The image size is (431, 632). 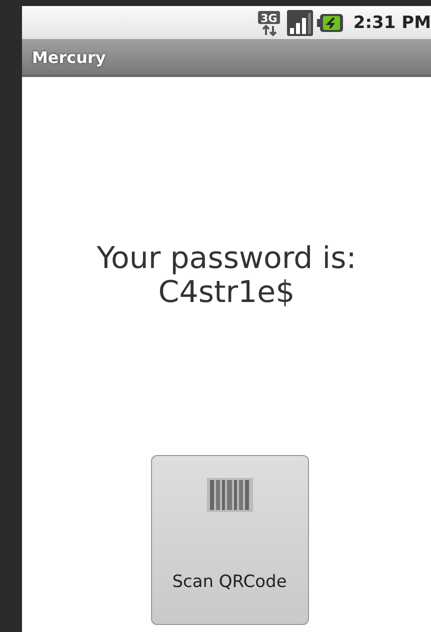 What do you see at coordinates (69, 57) in the screenshot?
I see `app-title: Mercury` at bounding box center [69, 57].